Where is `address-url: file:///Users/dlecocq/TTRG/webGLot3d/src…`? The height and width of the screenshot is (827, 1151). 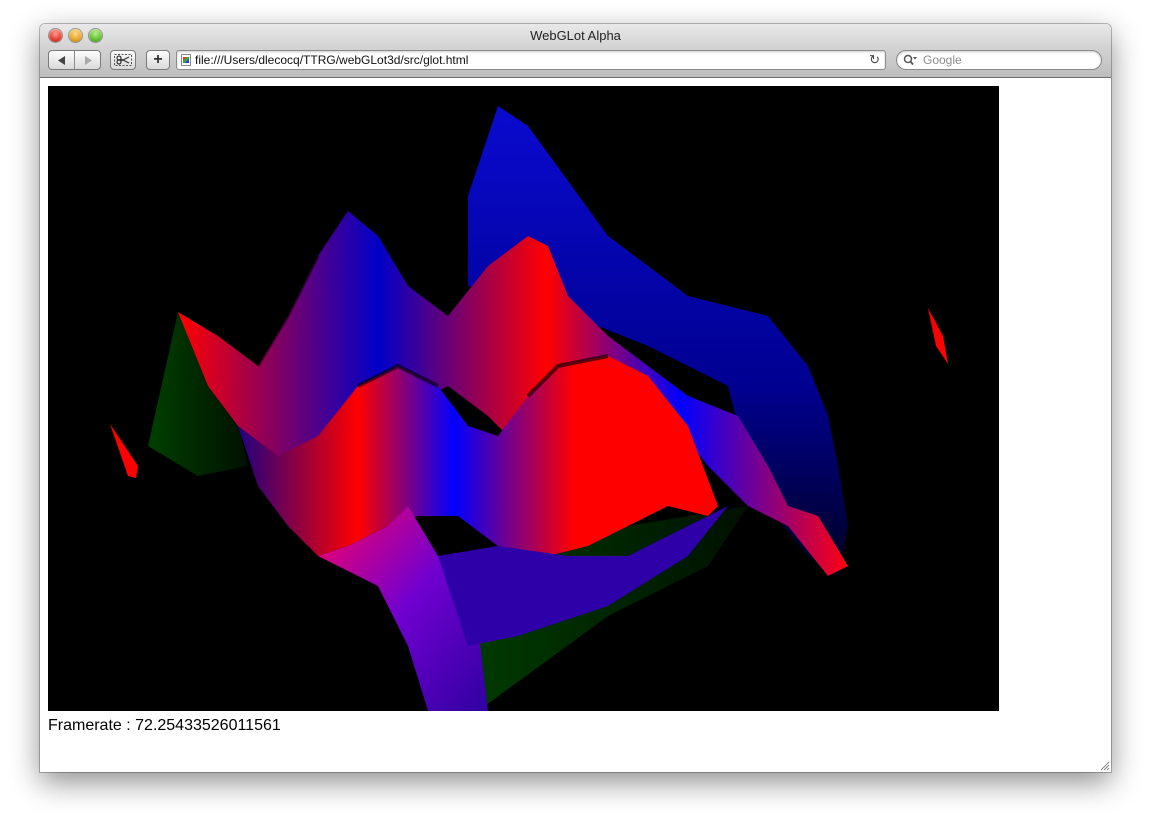 address-url: file:///Users/dlecocq/TTRG/webGLot3d/src… is located at coordinates (331, 60).